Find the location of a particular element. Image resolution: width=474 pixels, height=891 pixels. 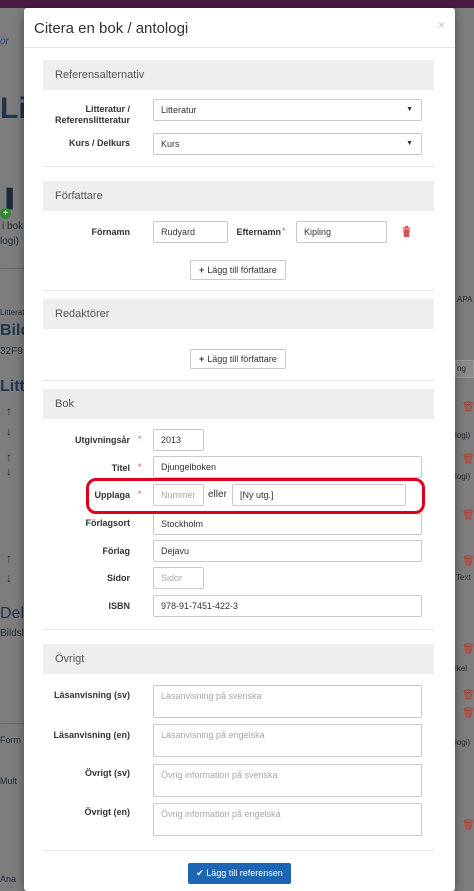

sidor-input is located at coordinates (178, 578).